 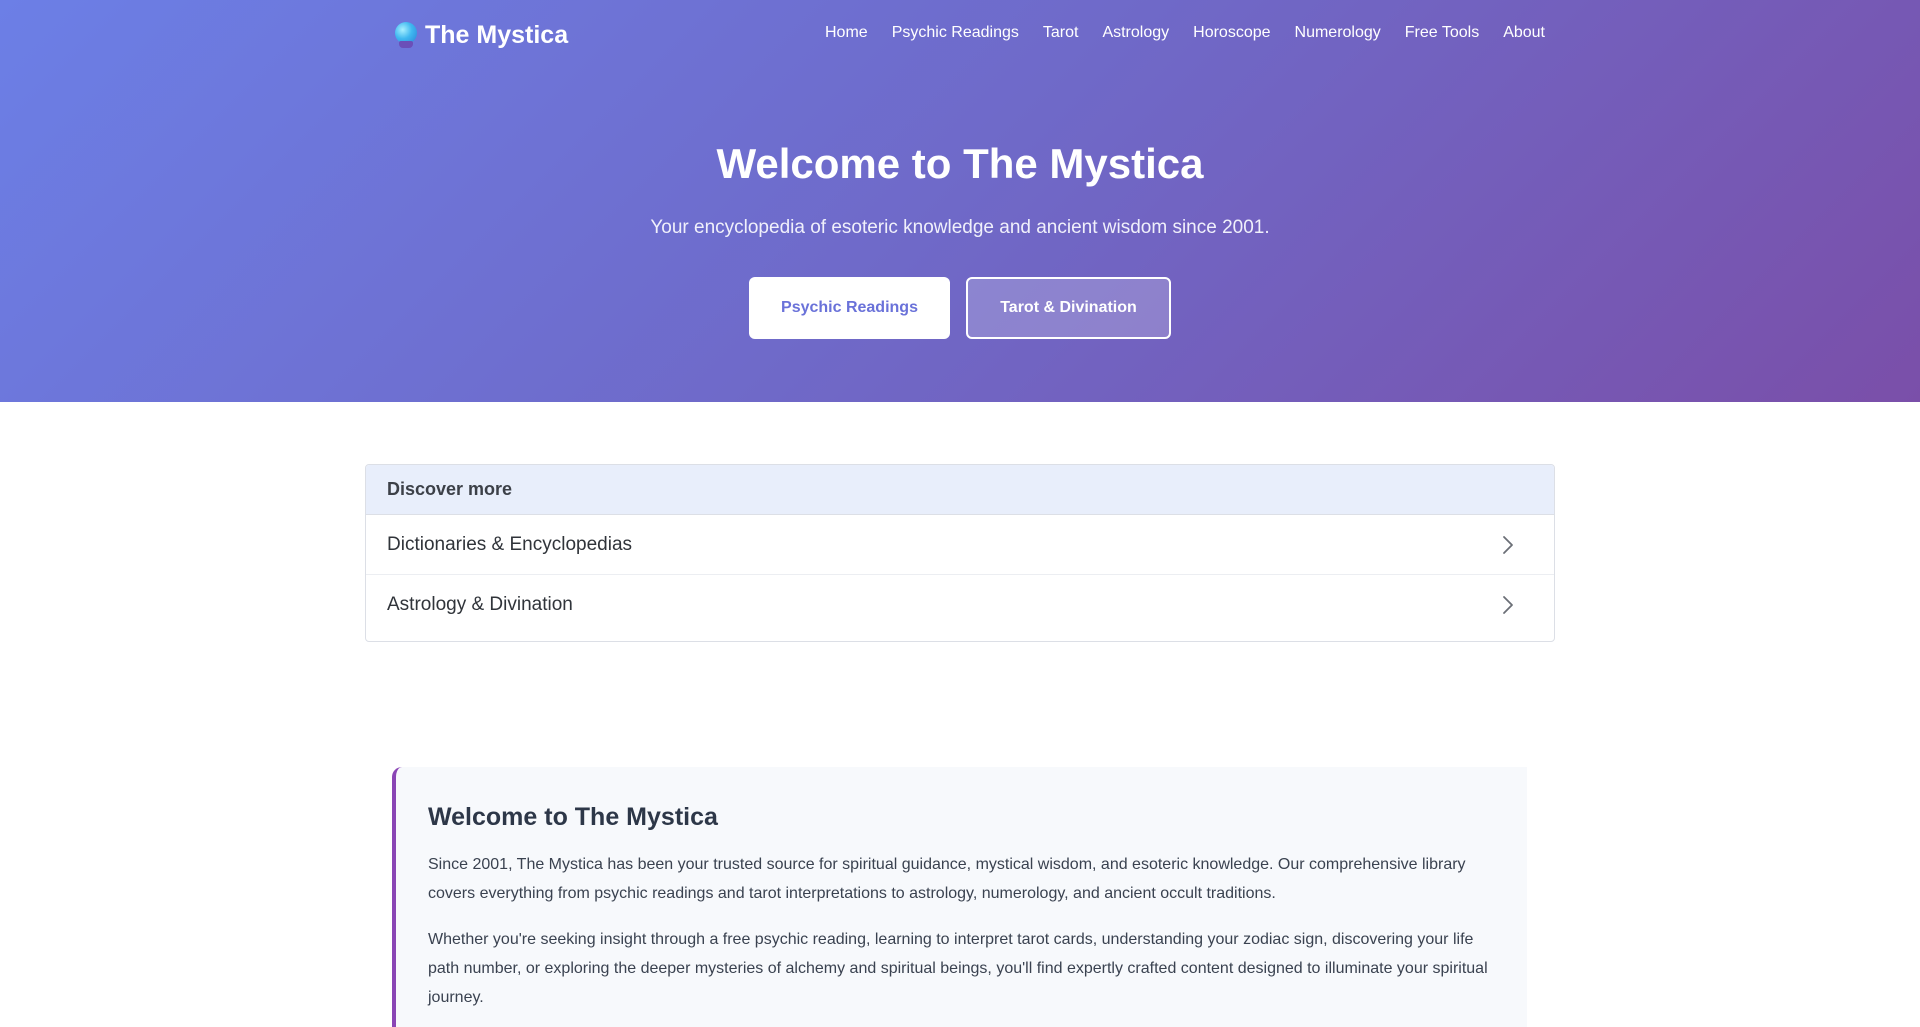 I want to click on nav-link-psychic-readings: Psychic Readings, so click(x=955, y=33).